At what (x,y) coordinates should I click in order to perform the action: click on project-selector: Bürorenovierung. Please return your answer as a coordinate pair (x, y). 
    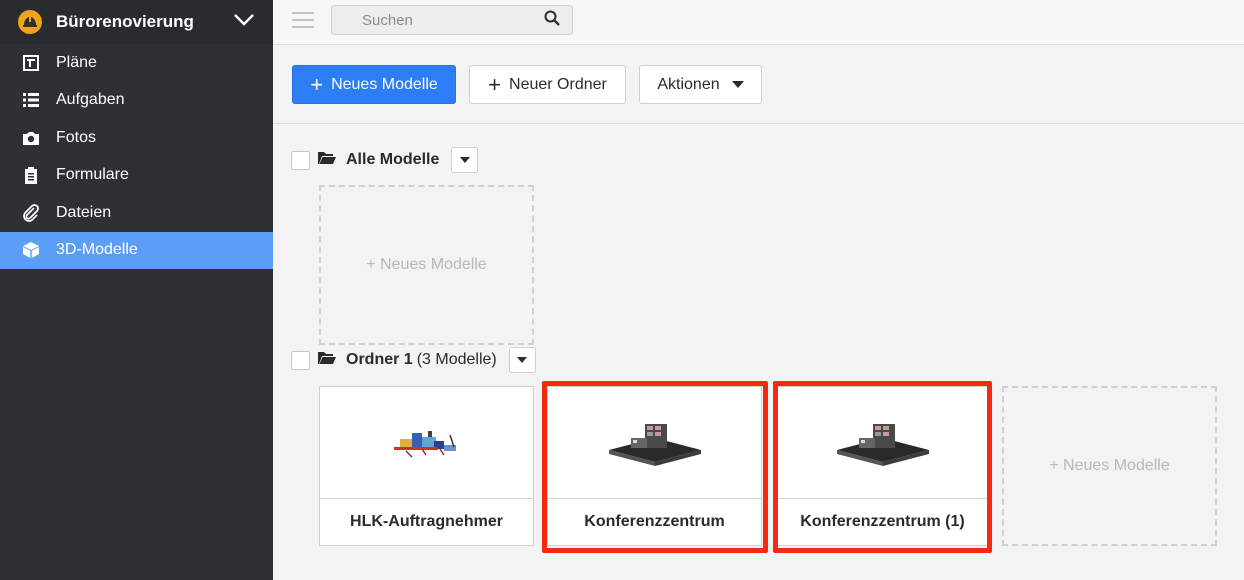
    Looking at the image, I should click on (136, 22).